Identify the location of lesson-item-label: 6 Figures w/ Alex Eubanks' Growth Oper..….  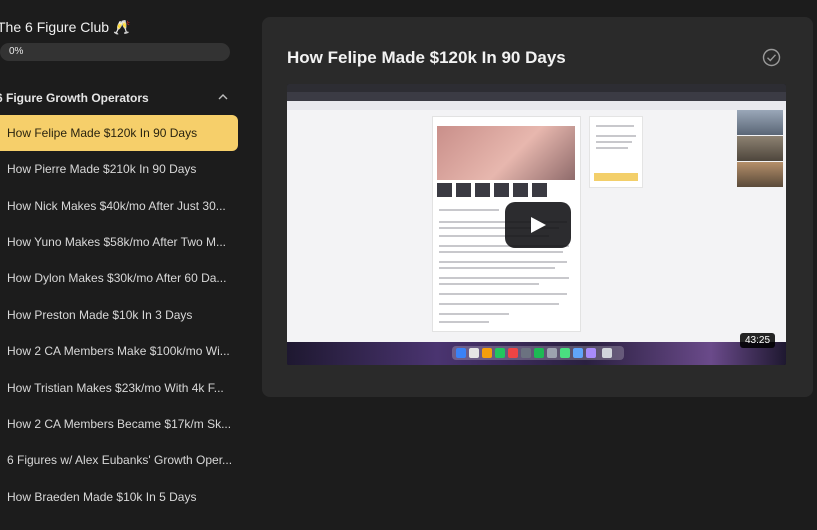
(120, 460).